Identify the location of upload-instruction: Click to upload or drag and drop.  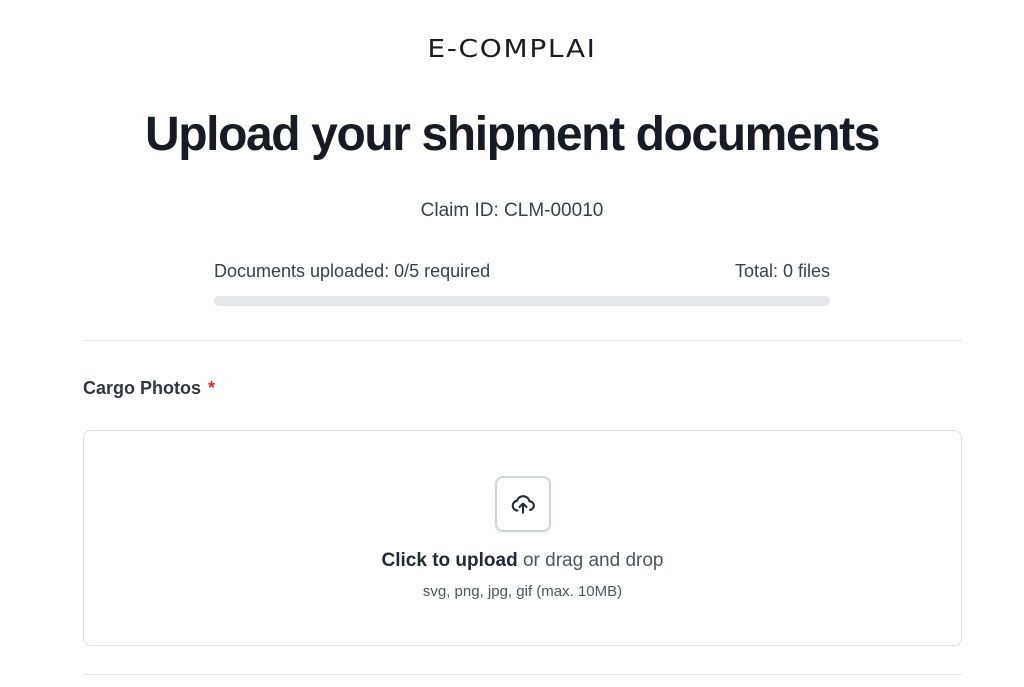
(522, 561).